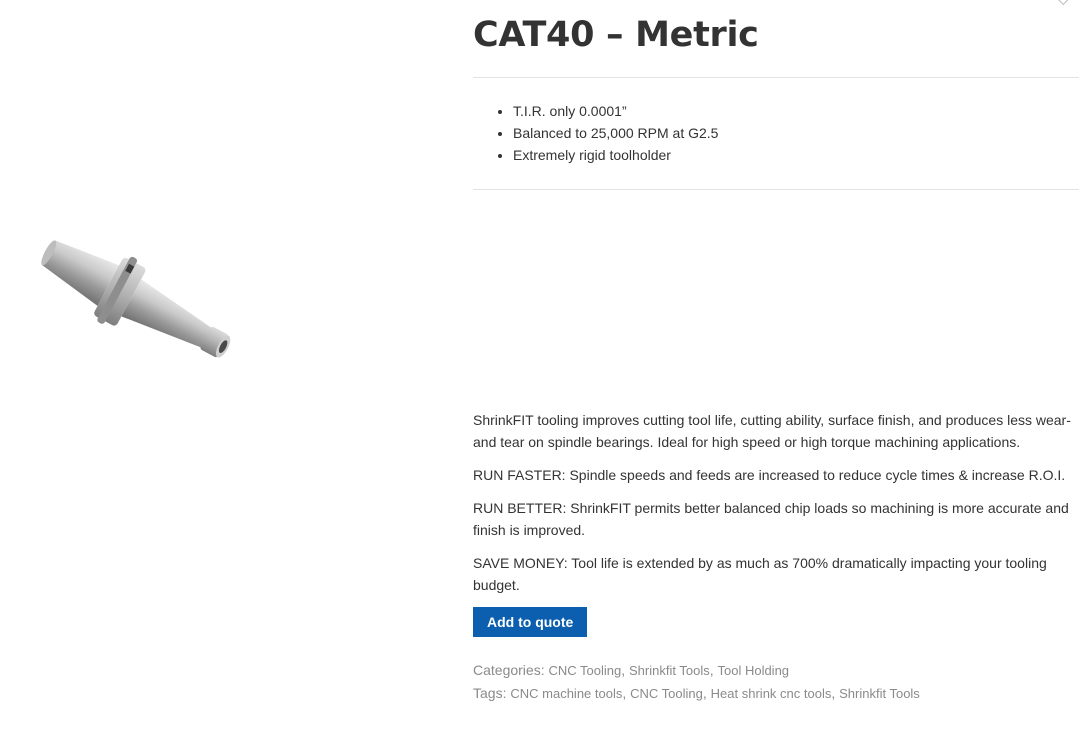  Describe the element at coordinates (771, 693) in the screenshot. I see `tag-link: Heat shrink cnc tools` at that location.